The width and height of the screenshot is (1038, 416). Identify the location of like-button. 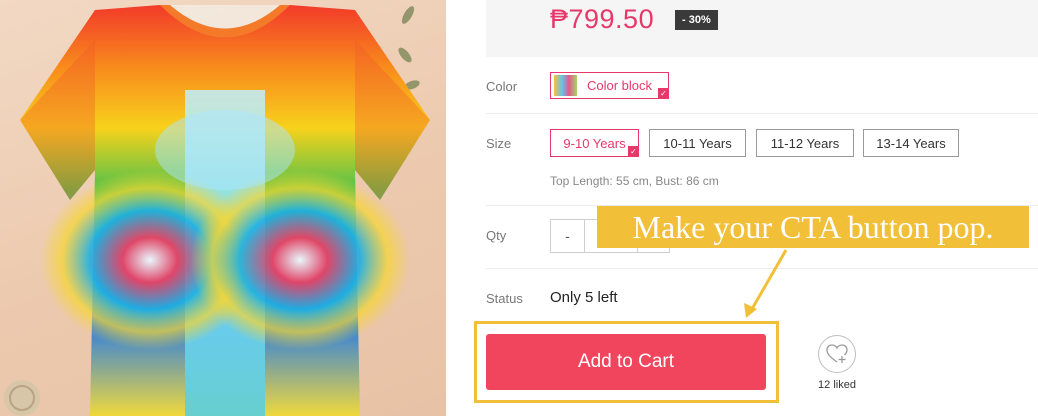
(837, 354).